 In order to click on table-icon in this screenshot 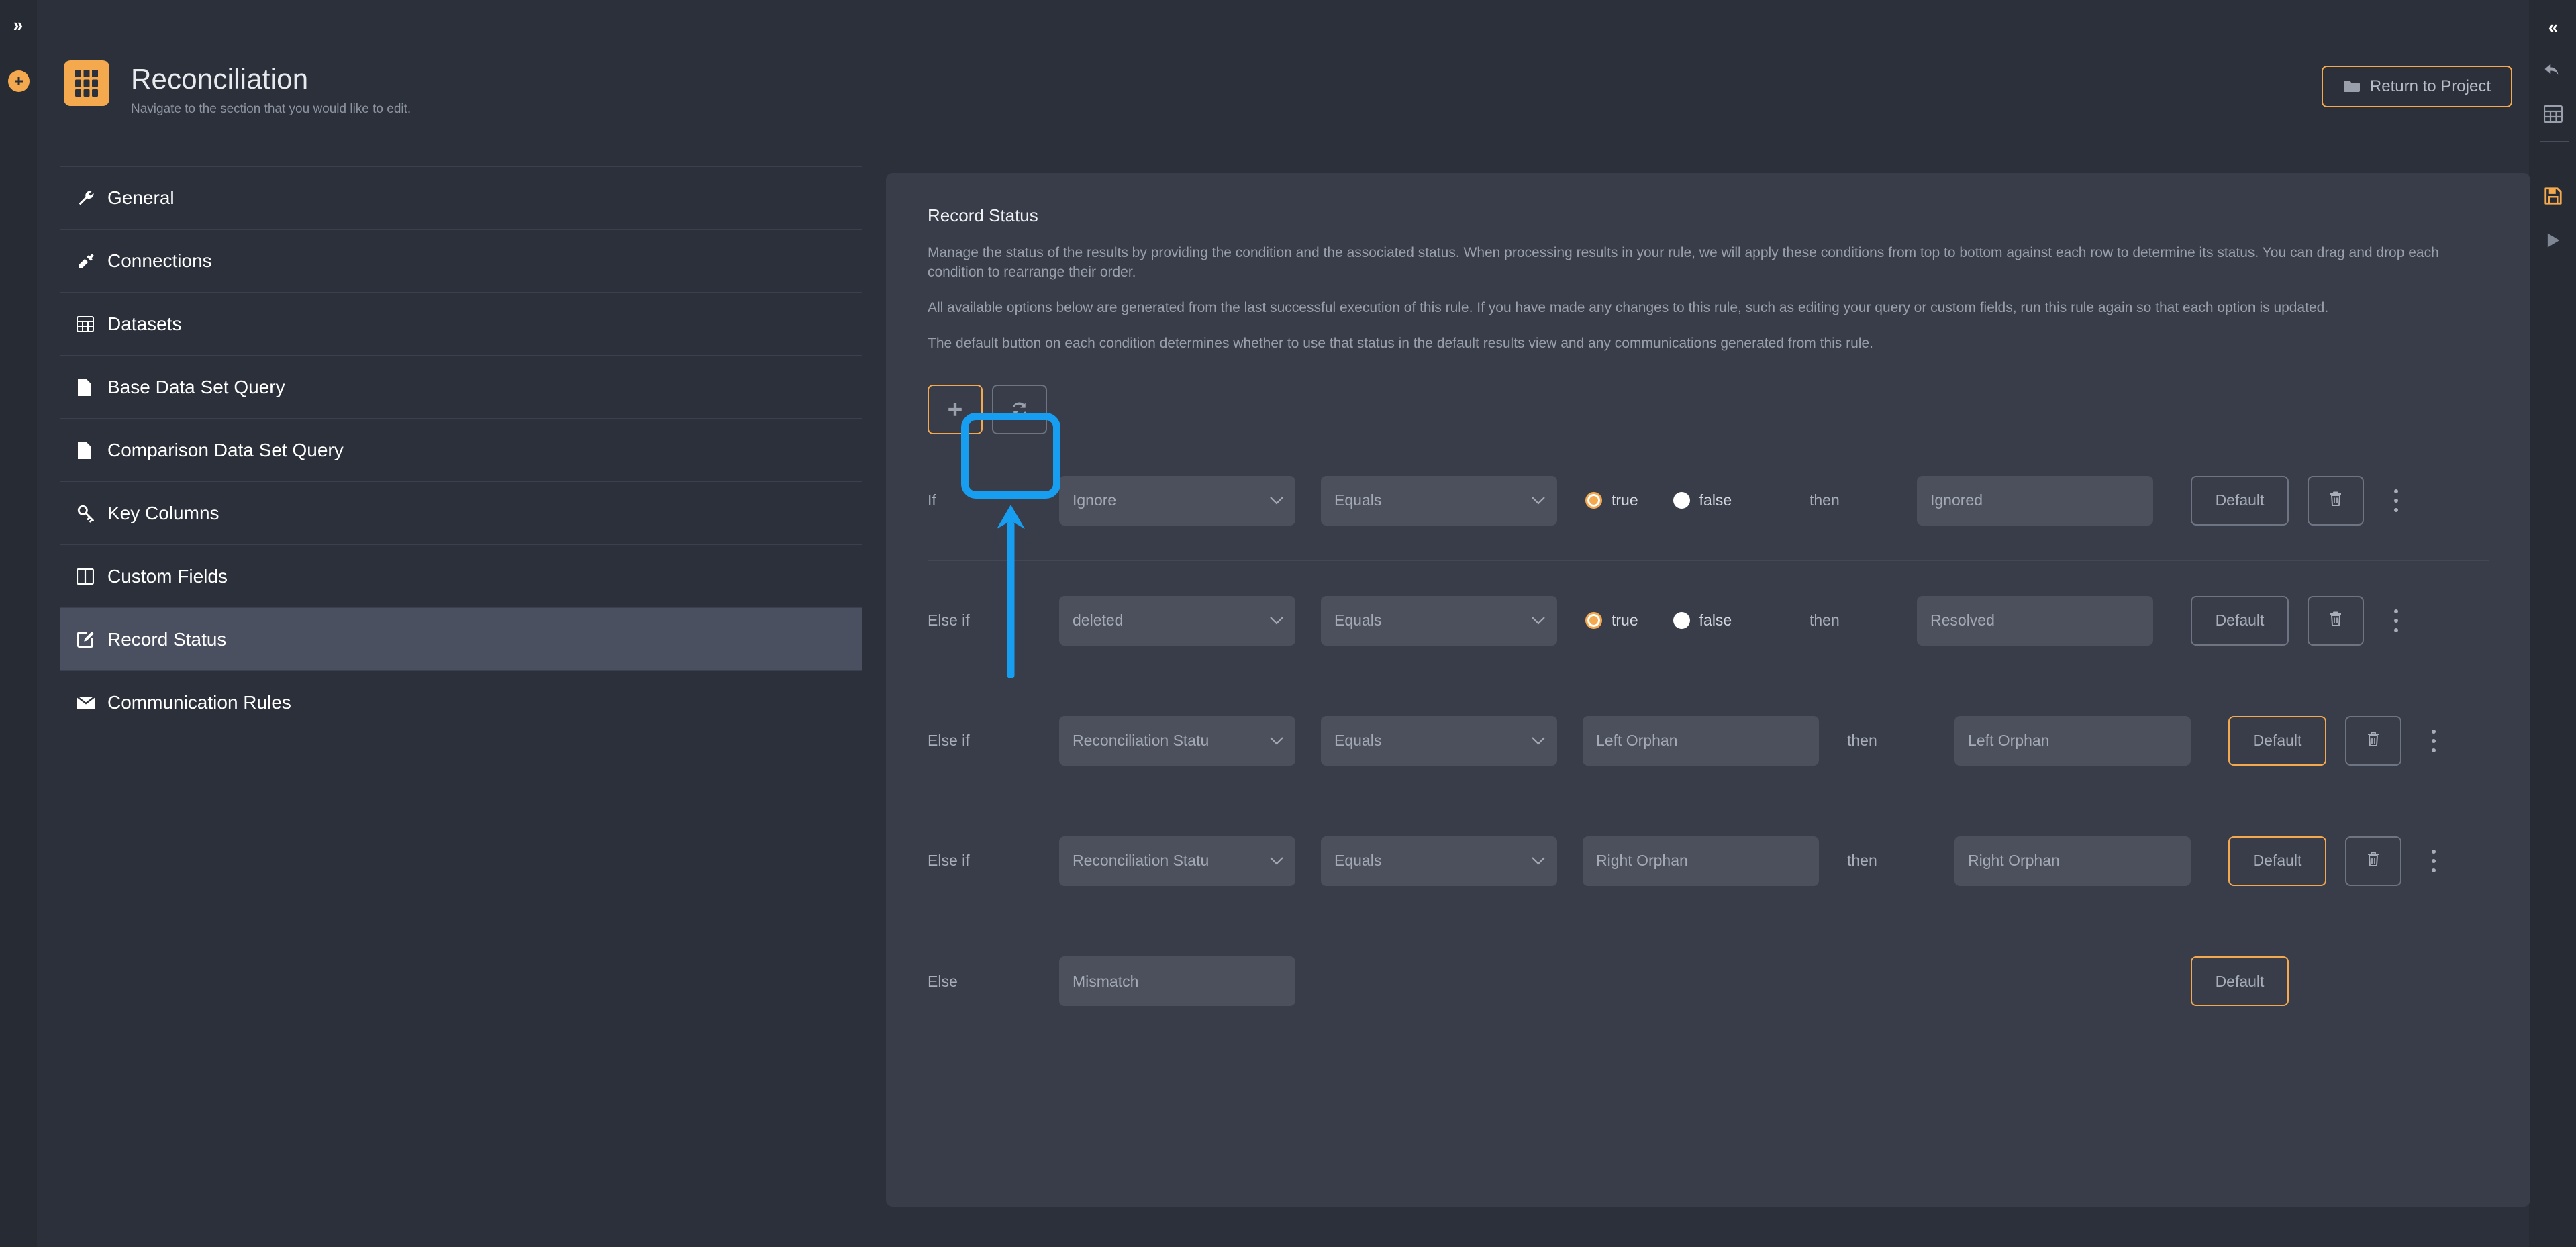, I will do `click(90, 323)`.